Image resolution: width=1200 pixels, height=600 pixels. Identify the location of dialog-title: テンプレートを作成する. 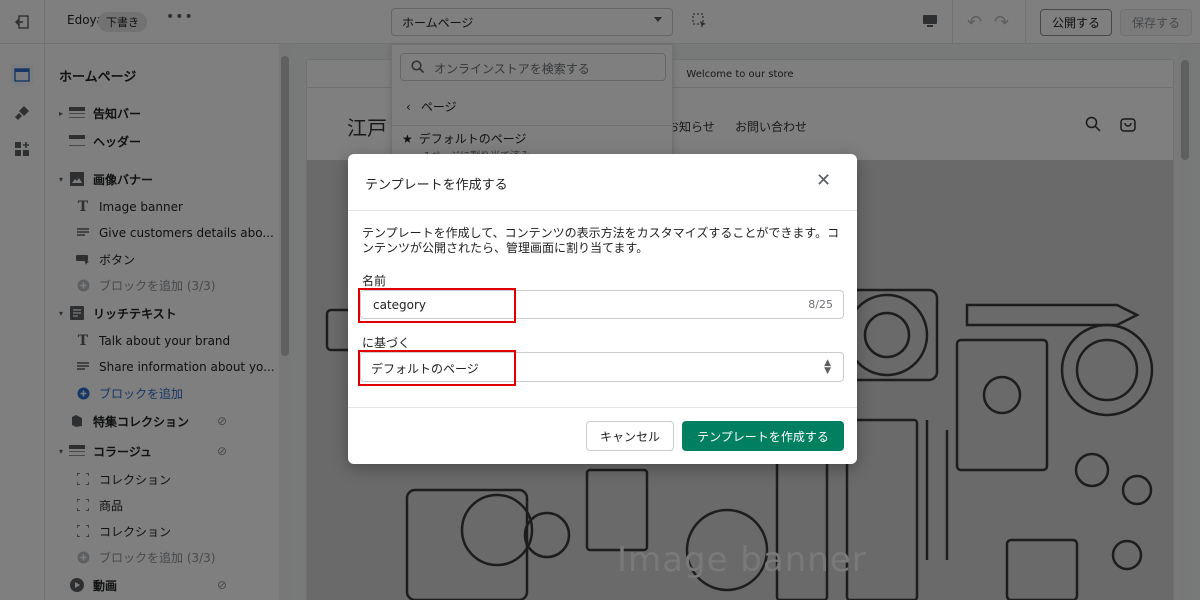
(436, 185).